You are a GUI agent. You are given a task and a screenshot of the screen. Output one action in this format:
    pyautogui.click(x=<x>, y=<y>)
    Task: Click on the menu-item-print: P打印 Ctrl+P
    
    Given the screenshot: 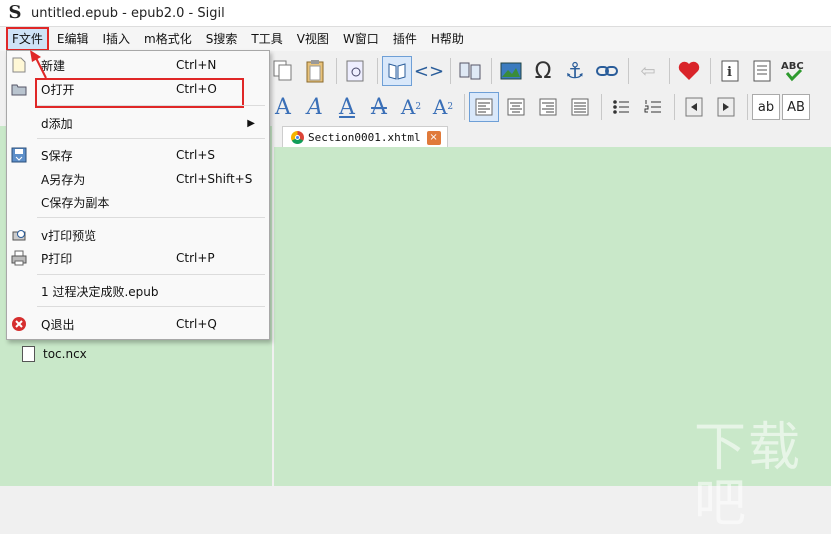 What is the action you would take?
    pyautogui.click(x=138, y=258)
    